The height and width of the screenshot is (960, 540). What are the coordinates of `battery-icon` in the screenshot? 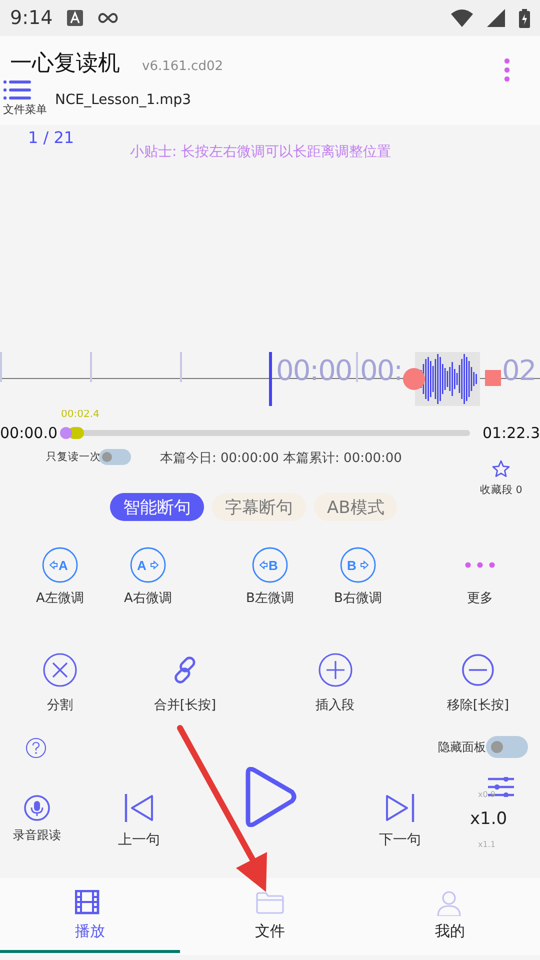 It's located at (524, 18).